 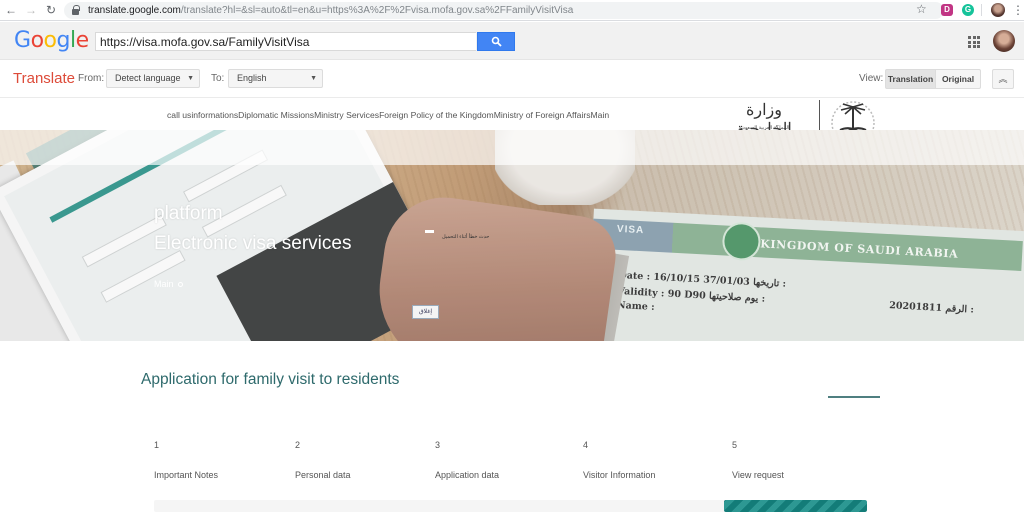 I want to click on step-personal-data: Personal data, so click(x=323, y=475).